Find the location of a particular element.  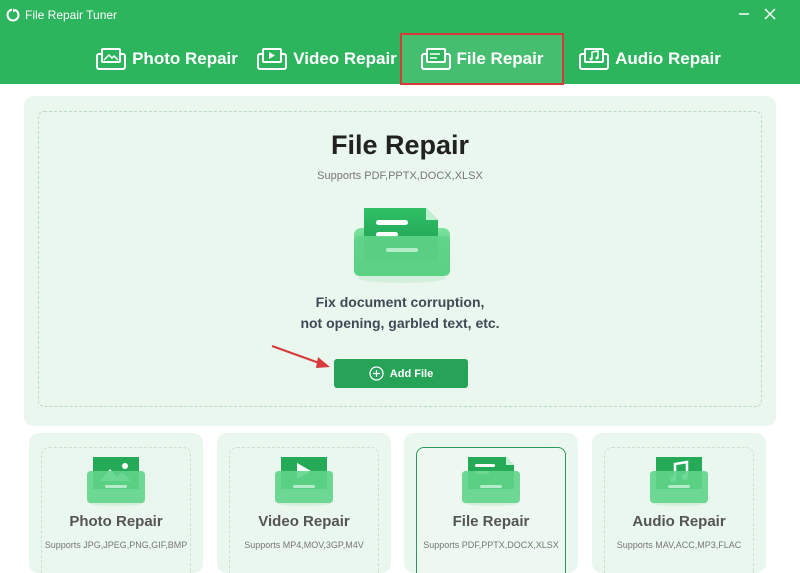

video-tray-icon is located at coordinates (304, 481).